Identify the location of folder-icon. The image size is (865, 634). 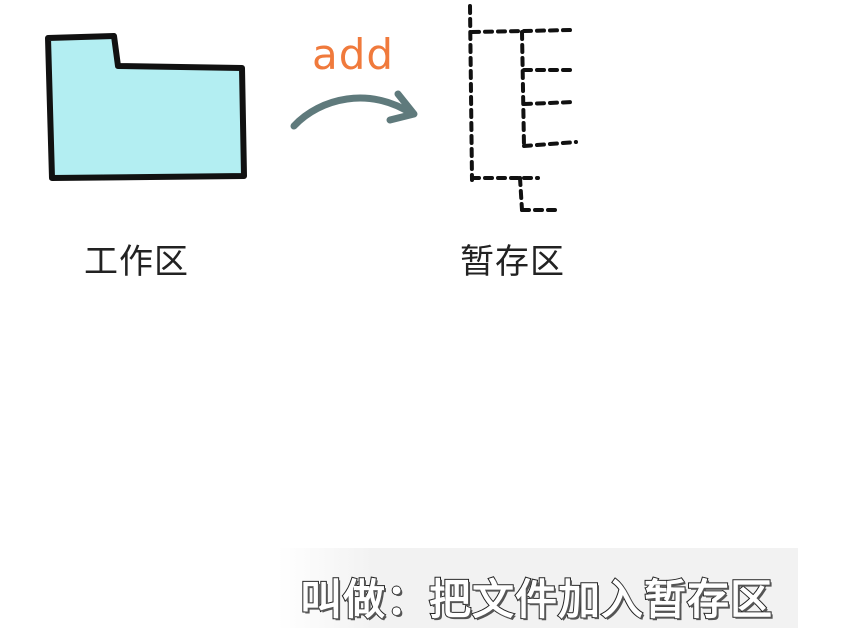
(146, 107).